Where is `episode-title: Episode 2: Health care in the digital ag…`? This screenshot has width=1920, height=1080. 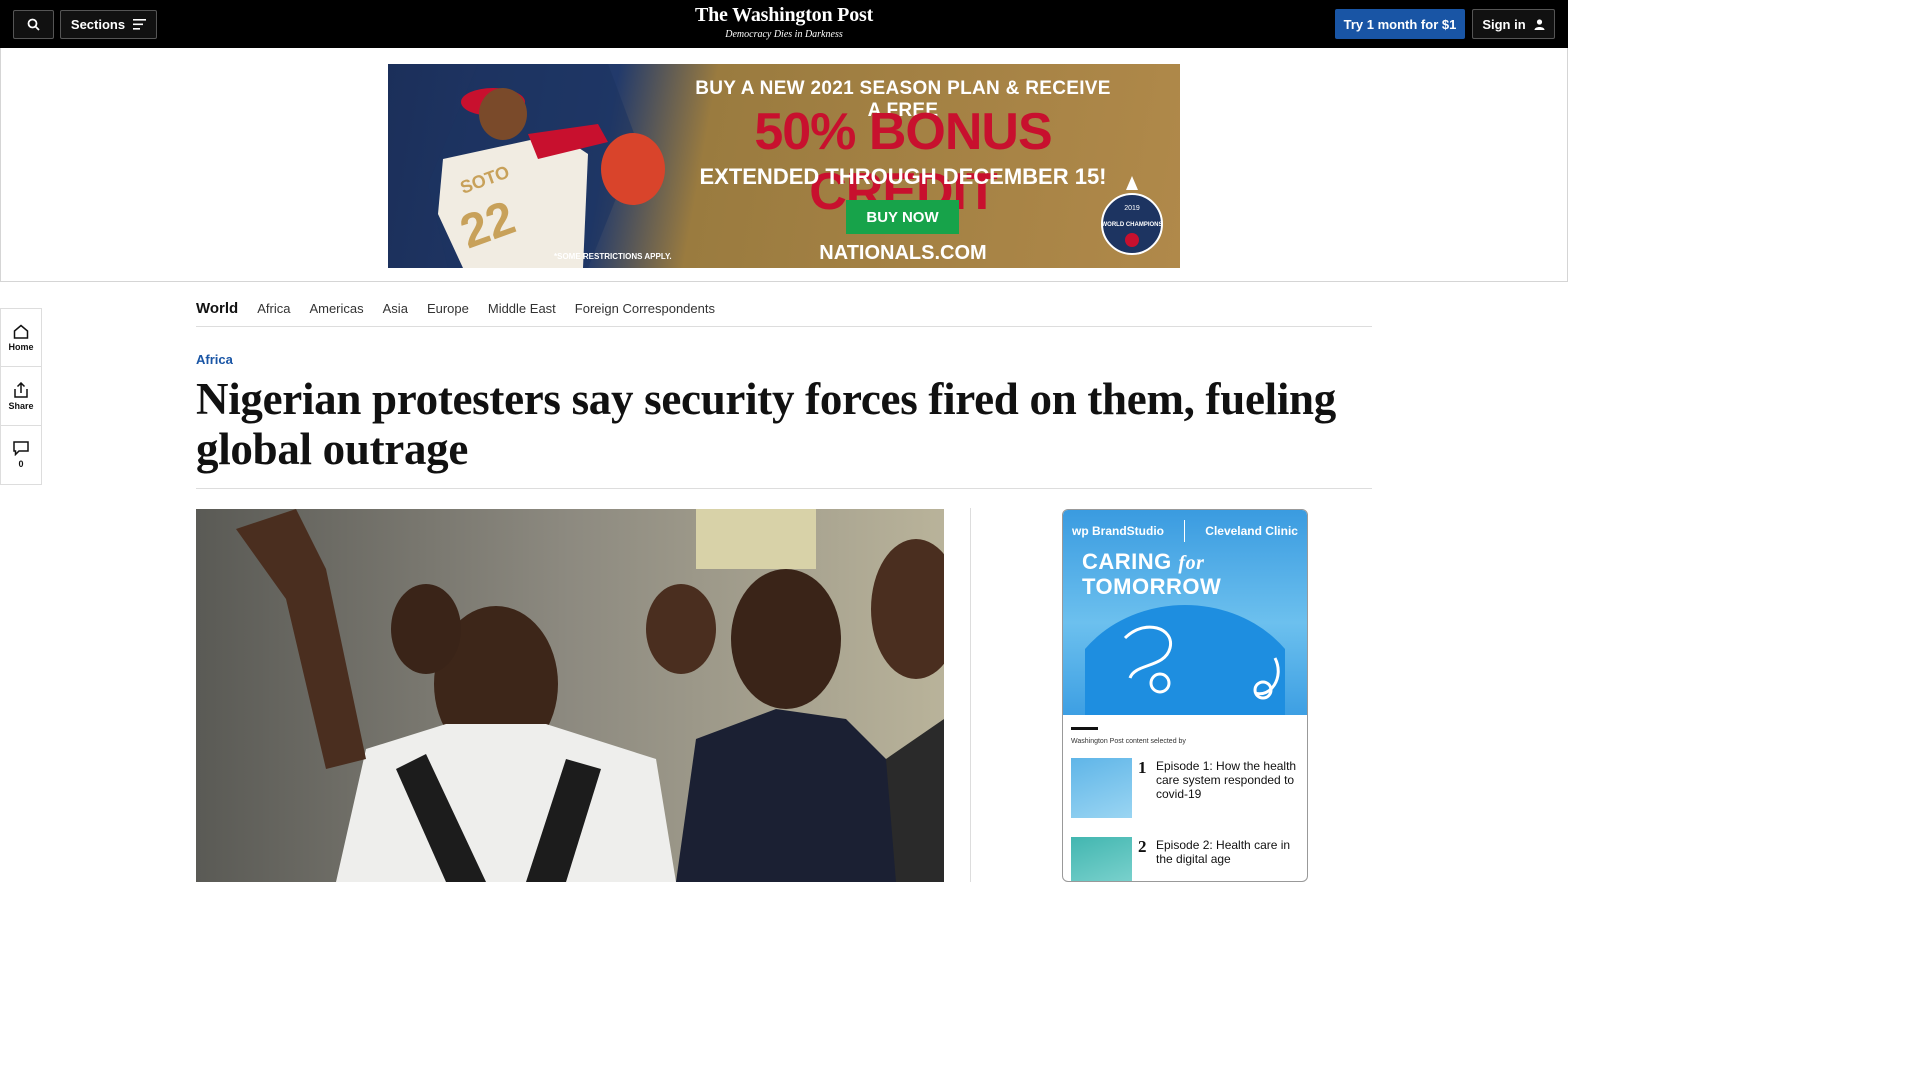 episode-title: Episode 2: Health care in the digital ag… is located at coordinates (1223, 852).